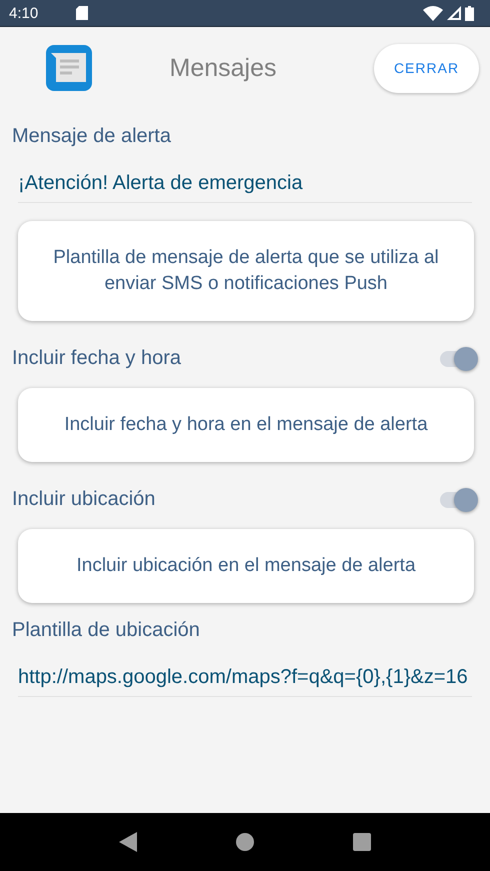  I want to click on description-card: Plantilla de mensaje de alerta que se utiliza al enviar SMS o notificaciones Push, so click(246, 271).